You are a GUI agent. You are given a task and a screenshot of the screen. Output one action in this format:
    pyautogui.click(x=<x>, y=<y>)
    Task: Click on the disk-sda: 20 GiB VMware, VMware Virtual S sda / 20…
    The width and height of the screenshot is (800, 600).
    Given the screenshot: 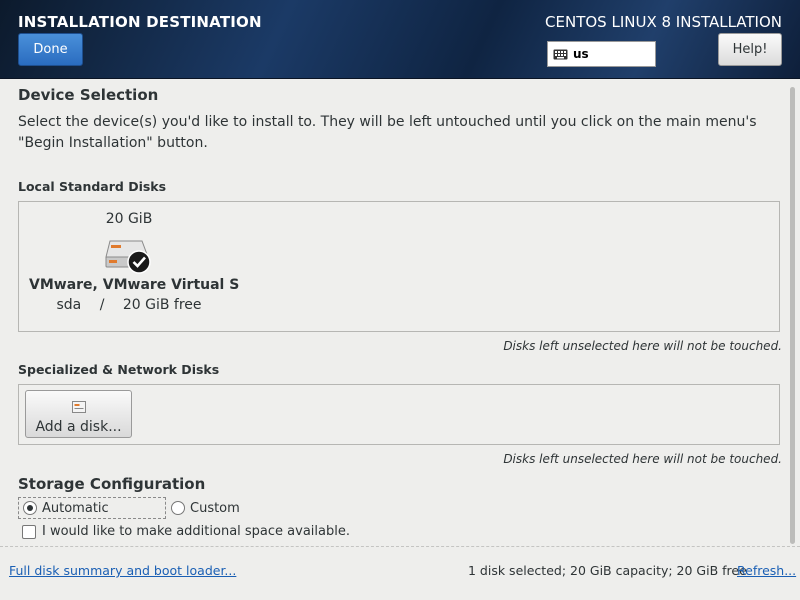 What is the action you would take?
    pyautogui.click(x=134, y=260)
    